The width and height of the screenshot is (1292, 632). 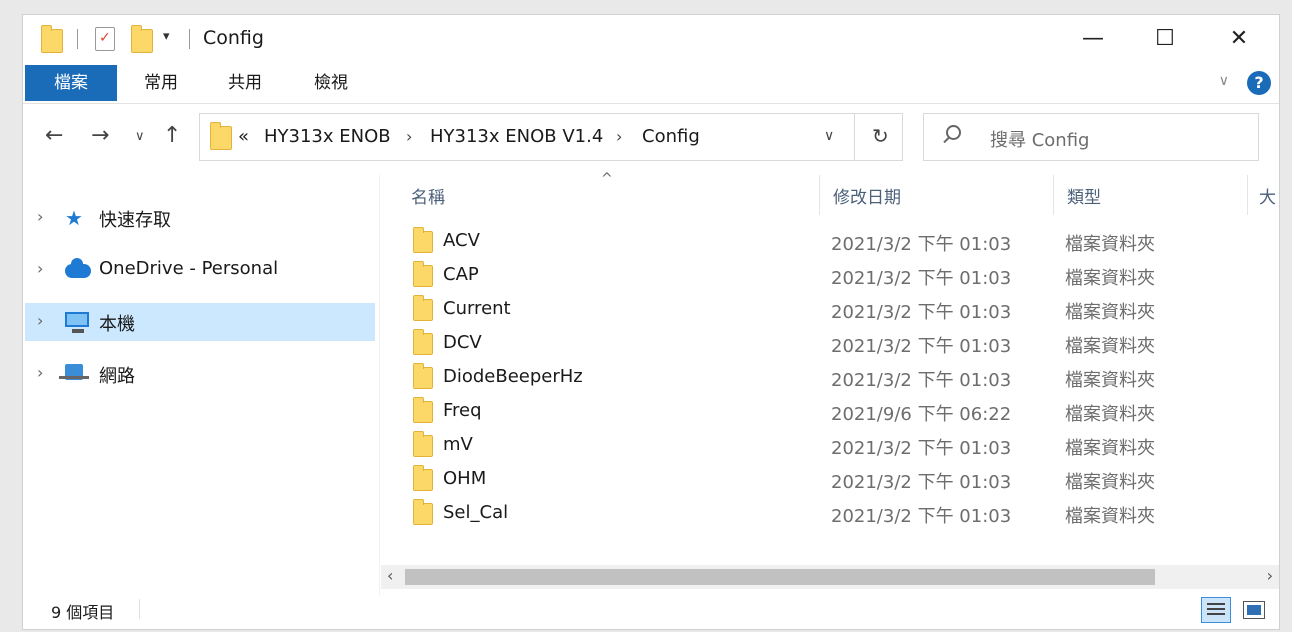 I want to click on quick-access-dropdown-icon: ▾, so click(x=166, y=36).